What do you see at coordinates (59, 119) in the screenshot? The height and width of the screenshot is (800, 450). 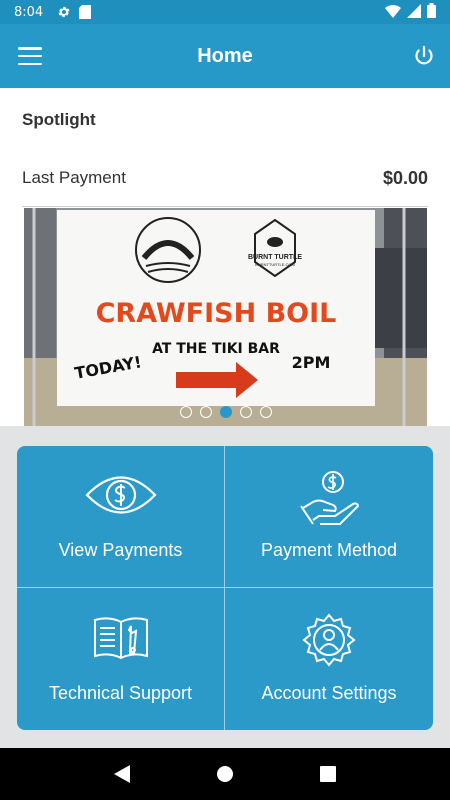 I see `spotlight-title: Spotlight` at bounding box center [59, 119].